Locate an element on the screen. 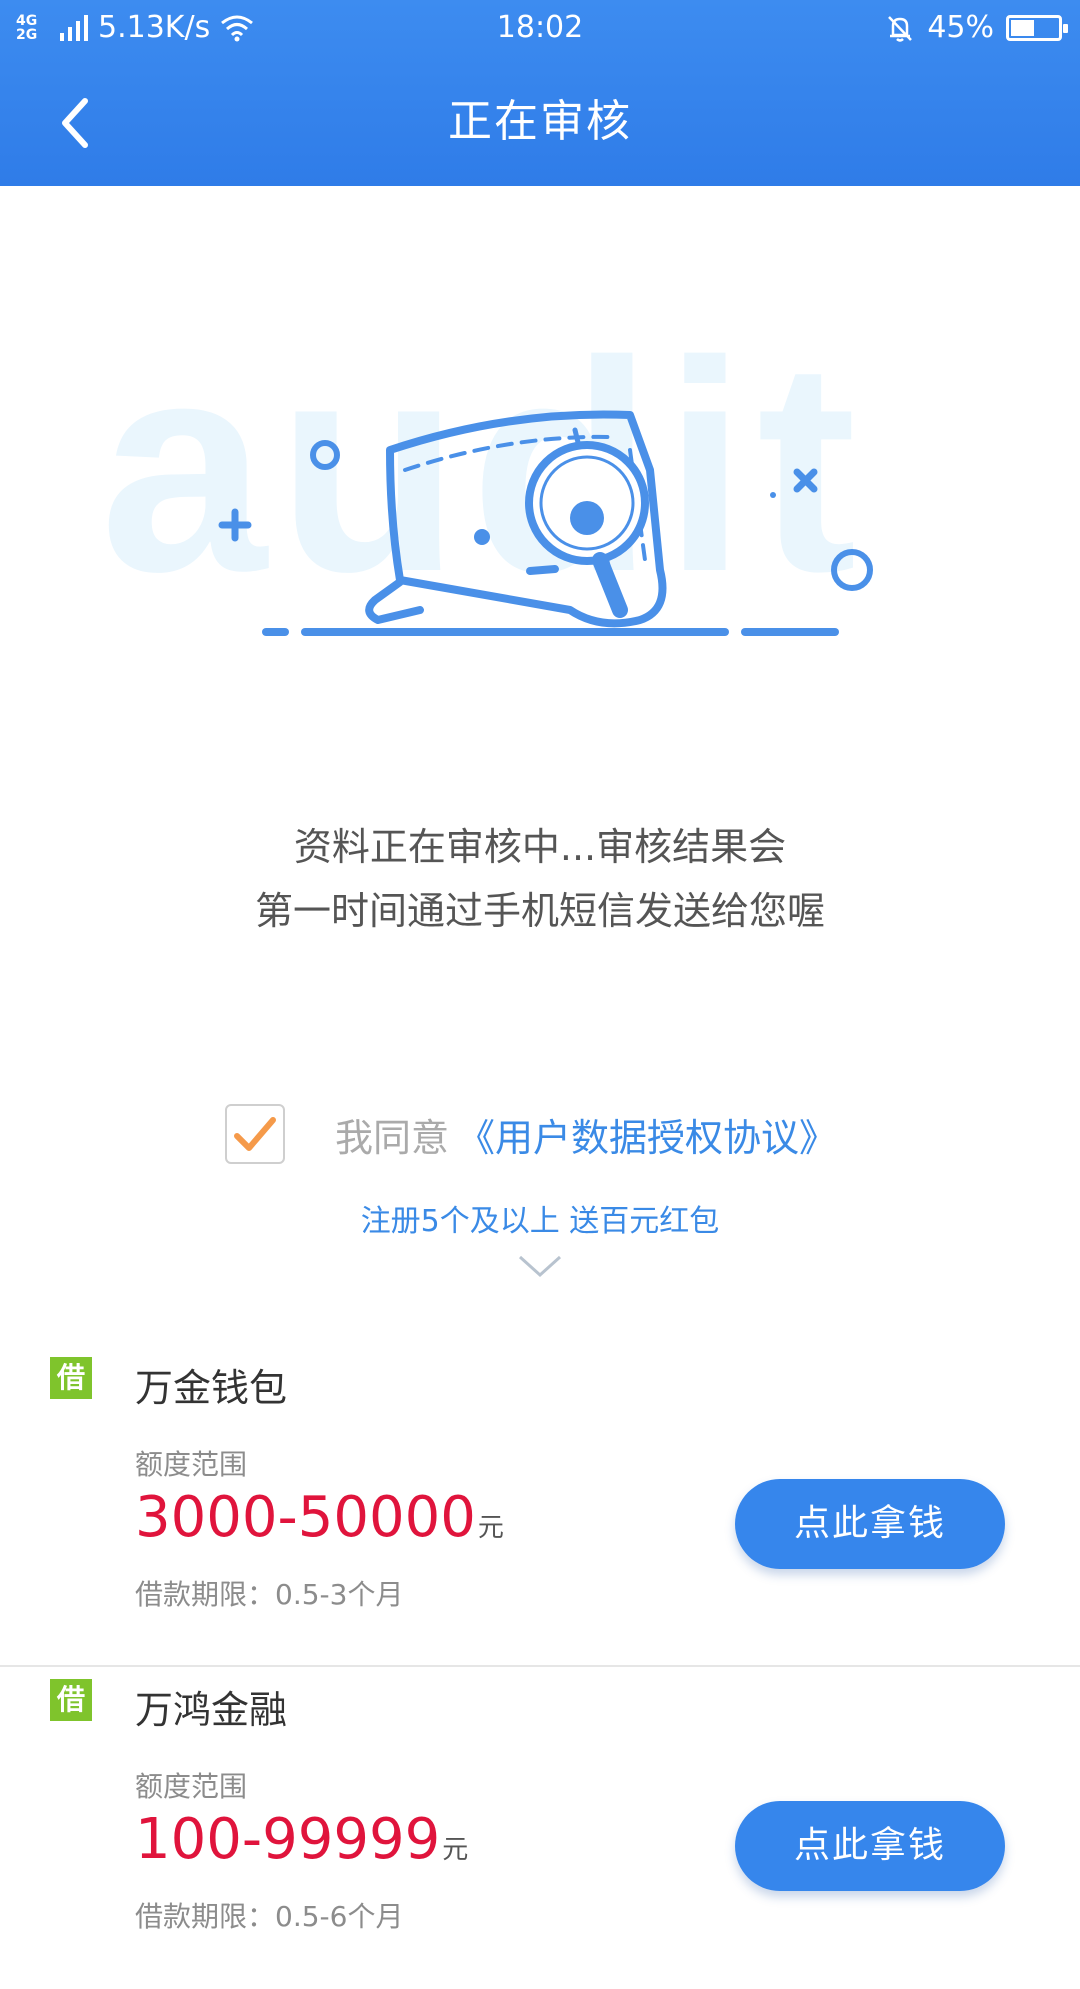 The height and width of the screenshot is (1989, 1080). amount-value: 100-99999 is located at coordinates (288, 1839).